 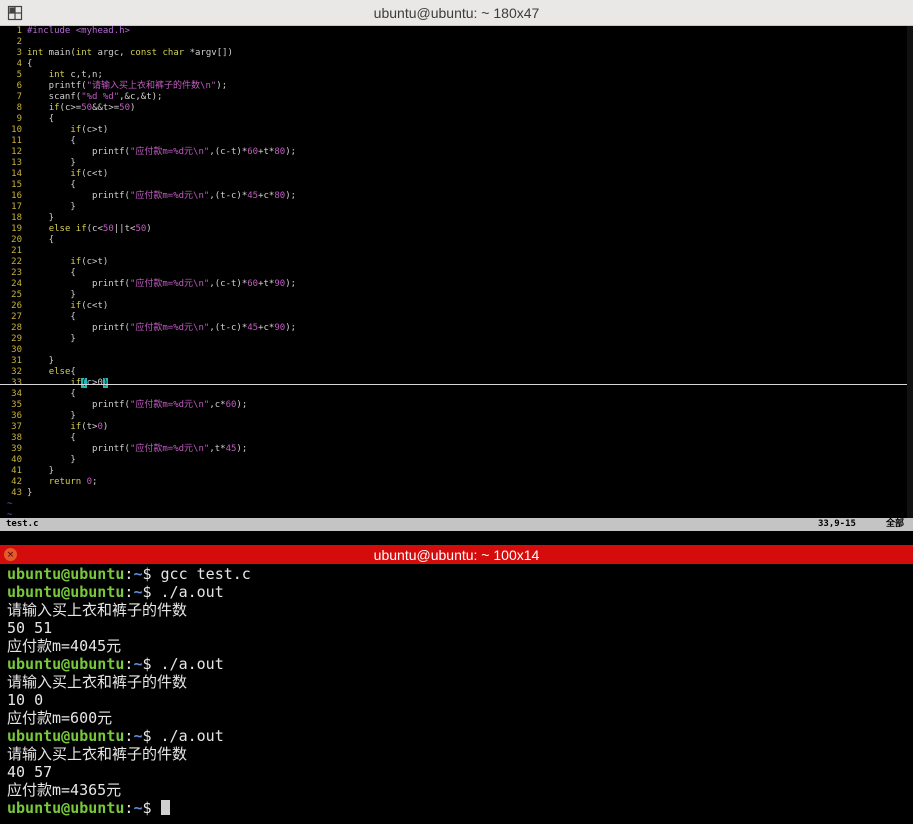 I want to click on code-token: c,t,n;, so click(x=83, y=75).